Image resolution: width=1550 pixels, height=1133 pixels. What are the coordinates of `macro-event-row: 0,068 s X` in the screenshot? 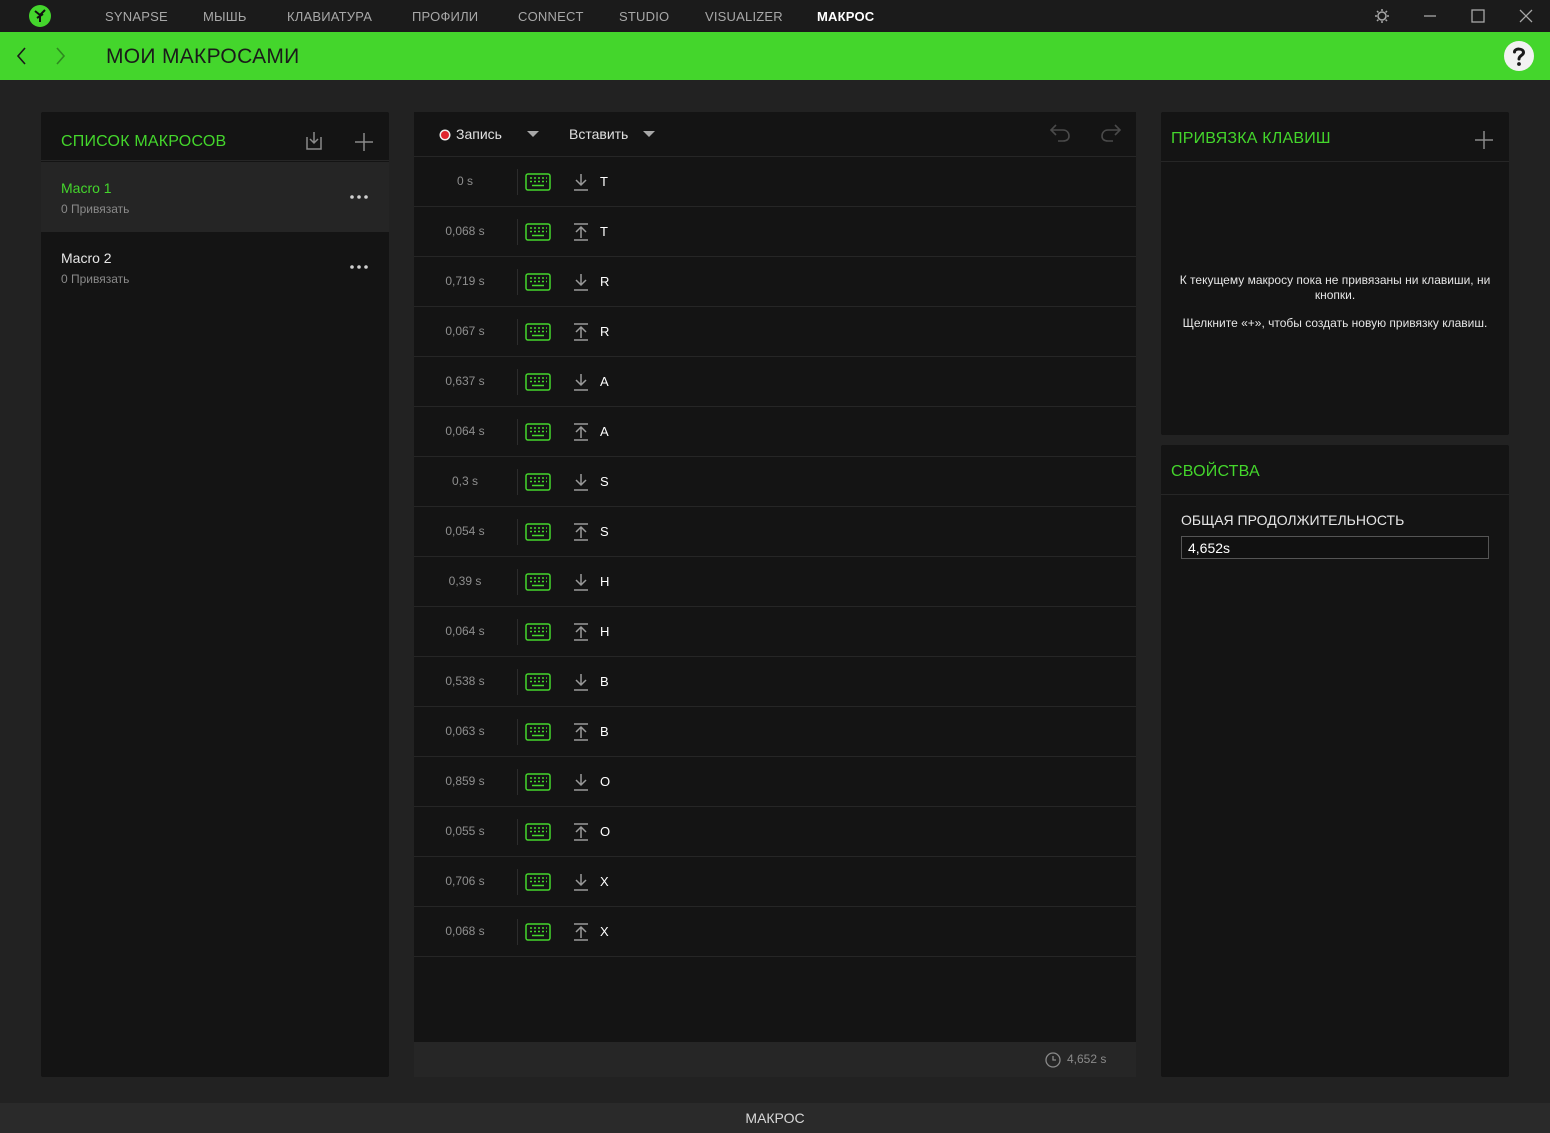 It's located at (775, 932).